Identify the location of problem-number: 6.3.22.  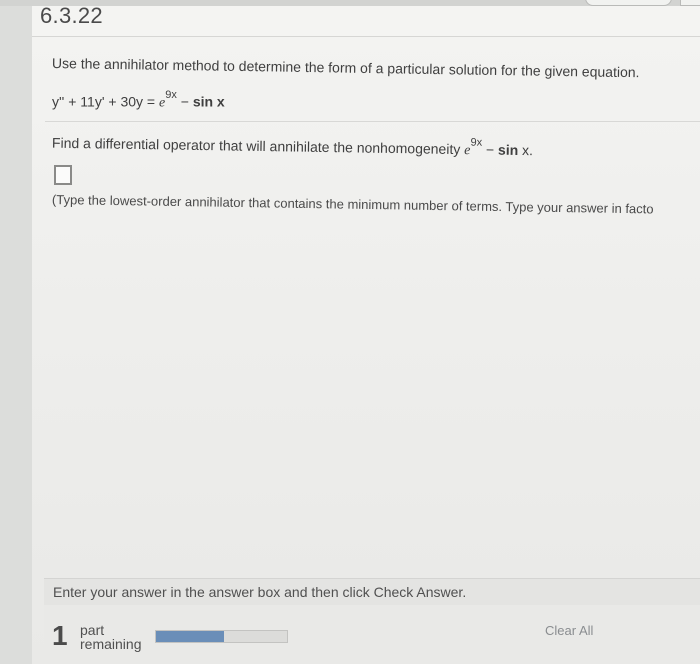
(71, 15).